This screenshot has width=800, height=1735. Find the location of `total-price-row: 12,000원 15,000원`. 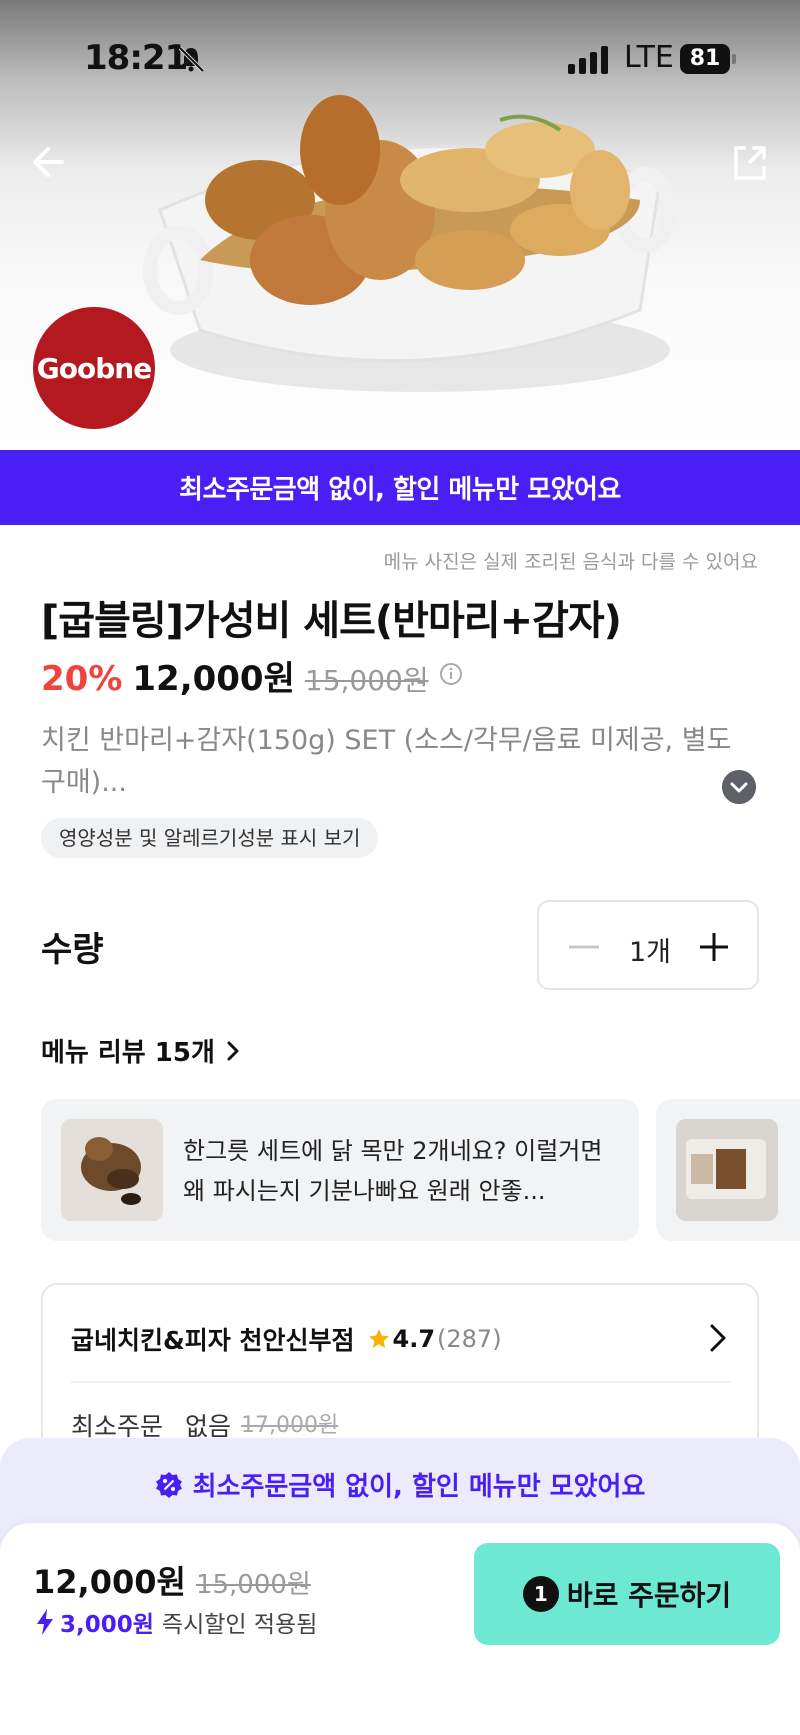

total-price-row: 12,000원 15,000원 is located at coordinates (172, 1580).